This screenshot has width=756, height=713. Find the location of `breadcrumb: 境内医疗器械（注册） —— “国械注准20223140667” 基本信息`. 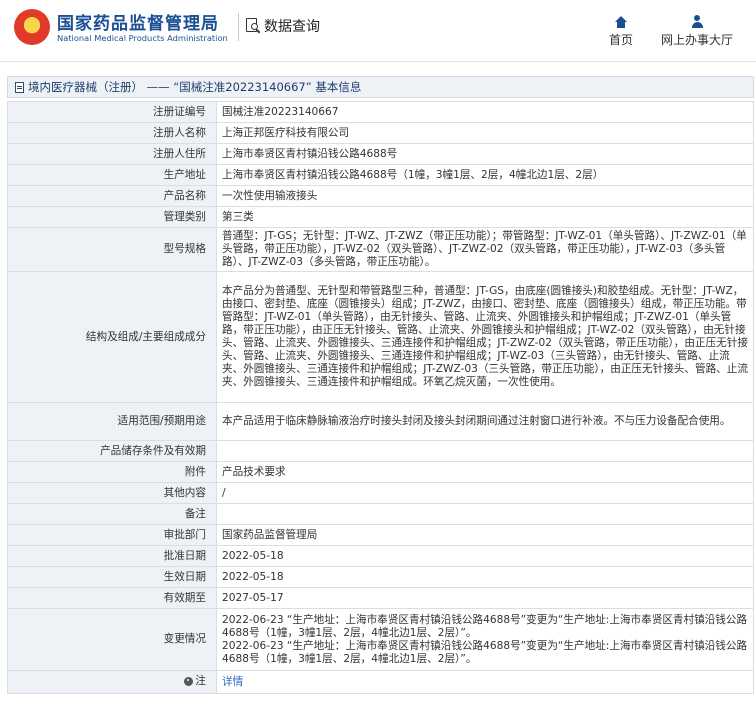

breadcrumb: 境内医疗器械（注册） —— “国械注准20223140667” 基本信息 is located at coordinates (380, 87).